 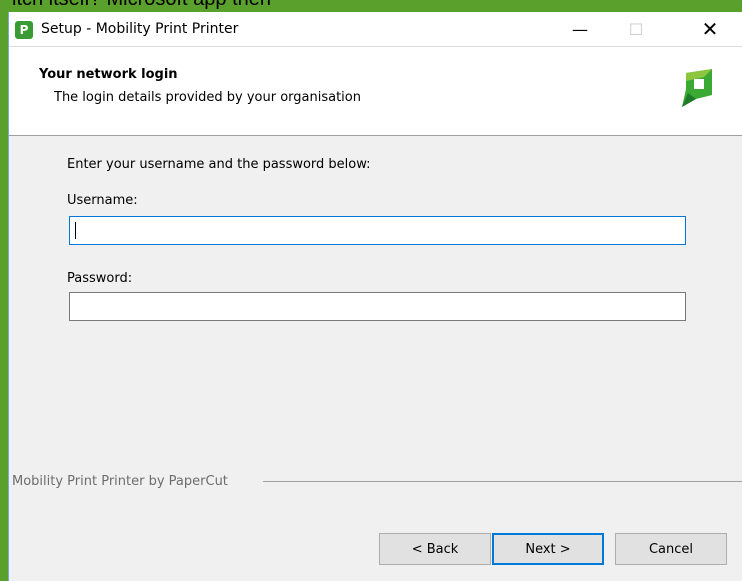 What do you see at coordinates (377, 306) in the screenshot?
I see `password-field` at bounding box center [377, 306].